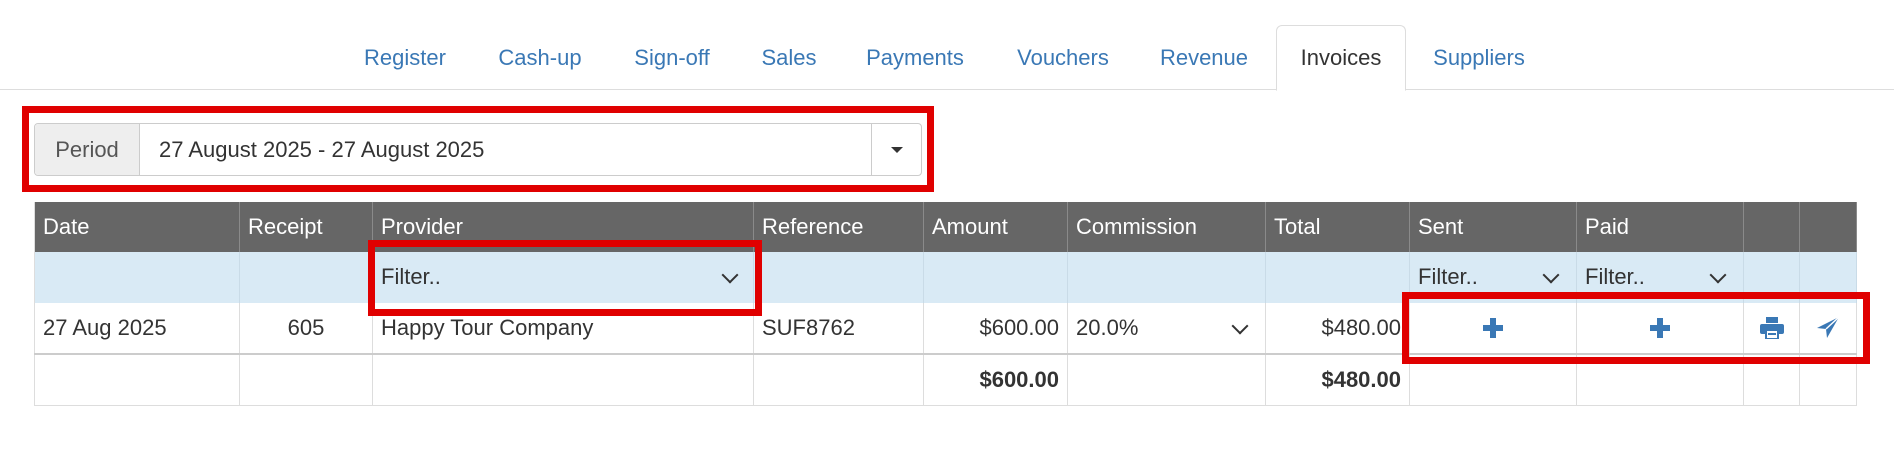 Image resolution: width=1894 pixels, height=466 pixels. What do you see at coordinates (839, 227) in the screenshot?
I see `col-header-reference: Reference` at bounding box center [839, 227].